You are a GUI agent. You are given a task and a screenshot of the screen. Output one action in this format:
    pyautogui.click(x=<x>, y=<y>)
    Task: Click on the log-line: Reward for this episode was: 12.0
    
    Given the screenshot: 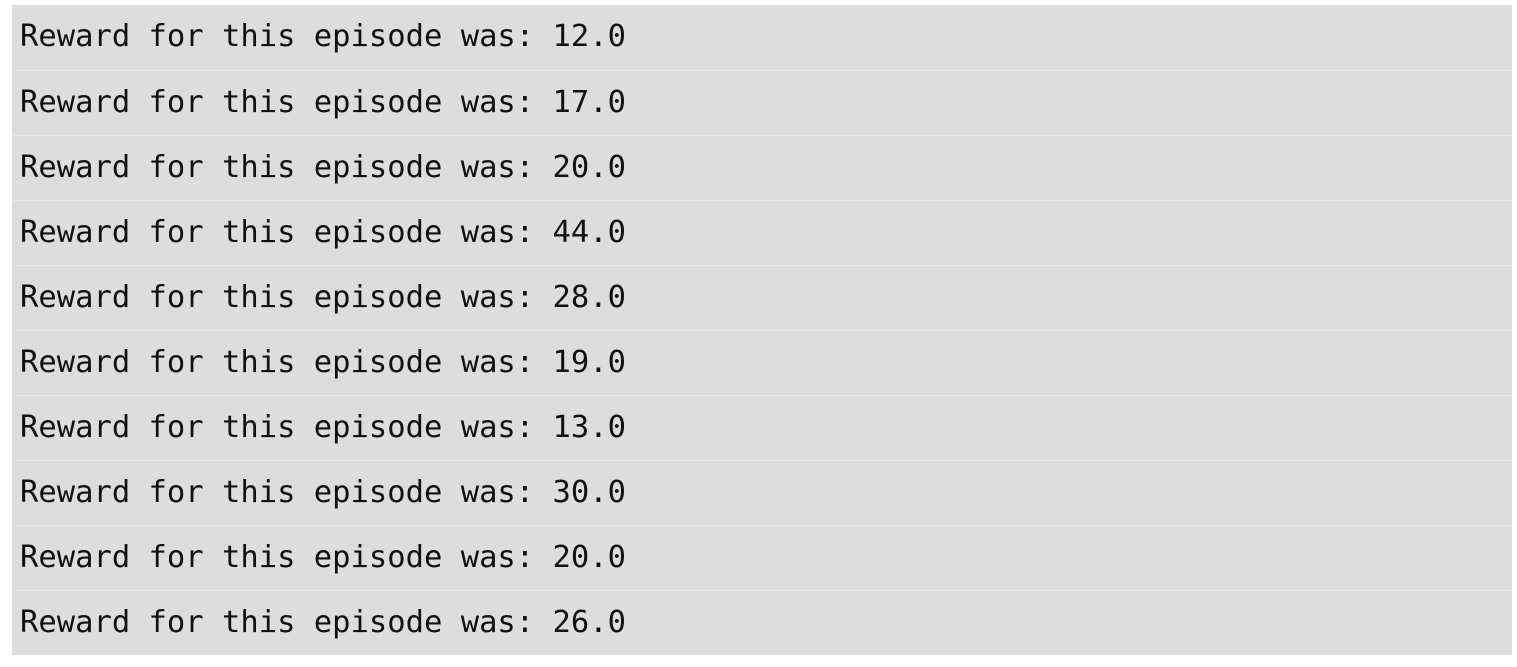 What is the action you would take?
    pyautogui.click(x=323, y=36)
    